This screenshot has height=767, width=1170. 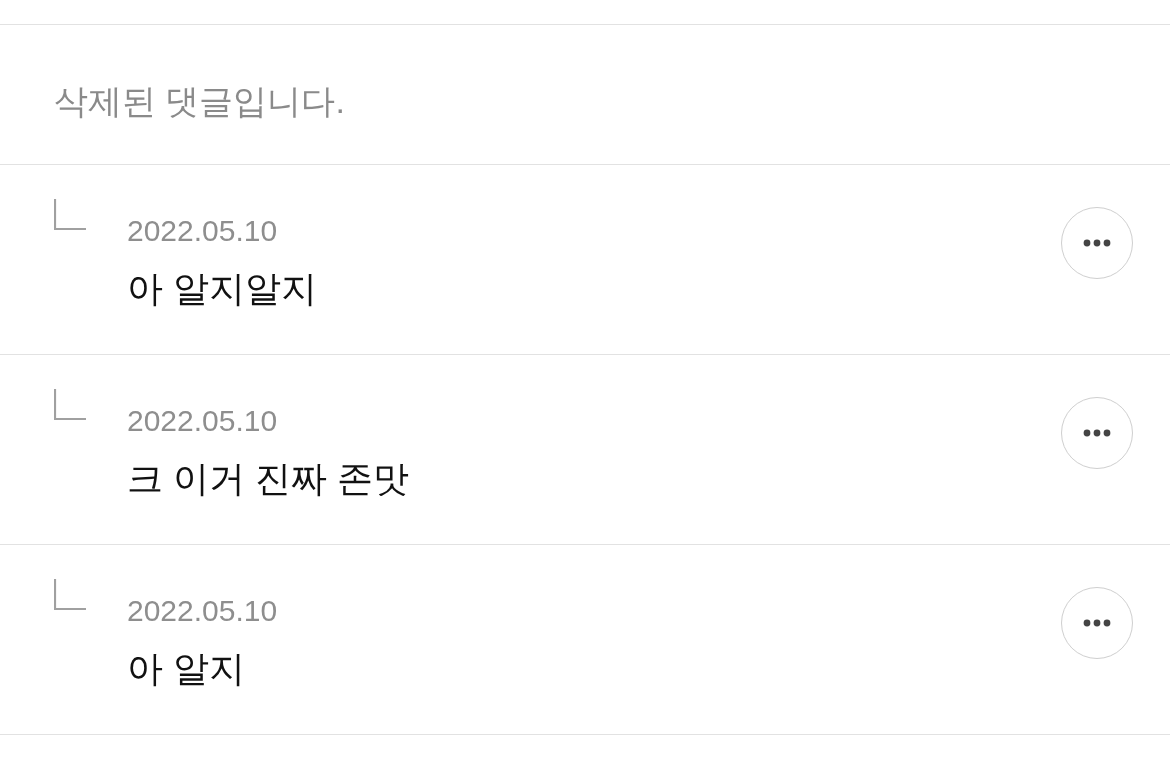 What do you see at coordinates (222, 289) in the screenshot?
I see `reply-text: 아 알지알지` at bounding box center [222, 289].